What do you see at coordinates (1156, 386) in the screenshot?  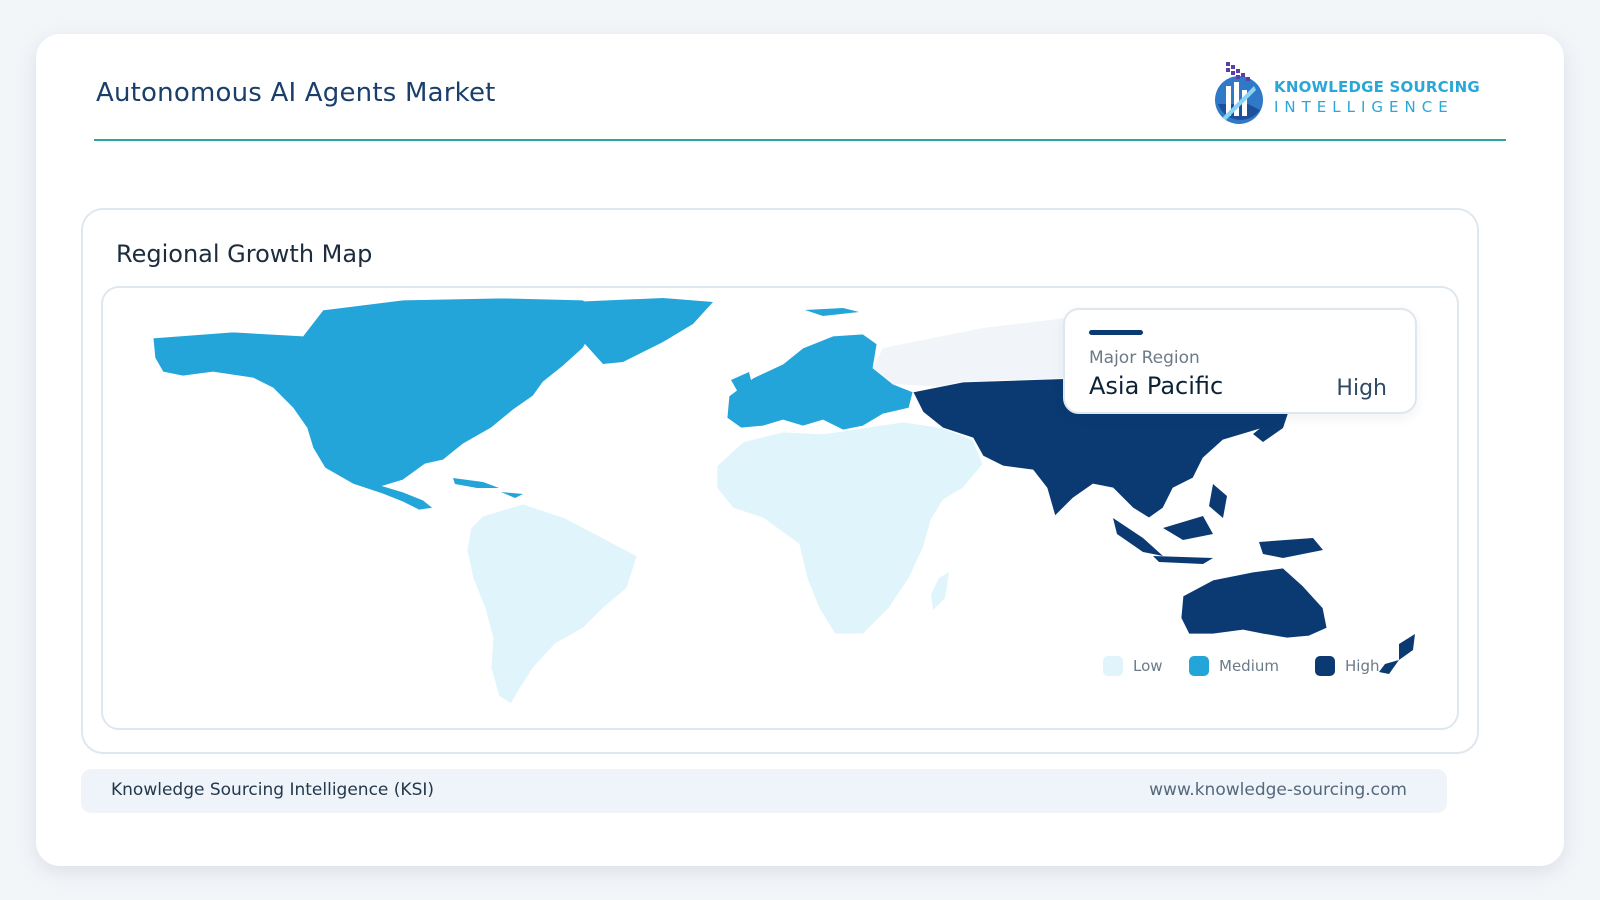 I see `tooltip-region-name: Asia Pacific` at bounding box center [1156, 386].